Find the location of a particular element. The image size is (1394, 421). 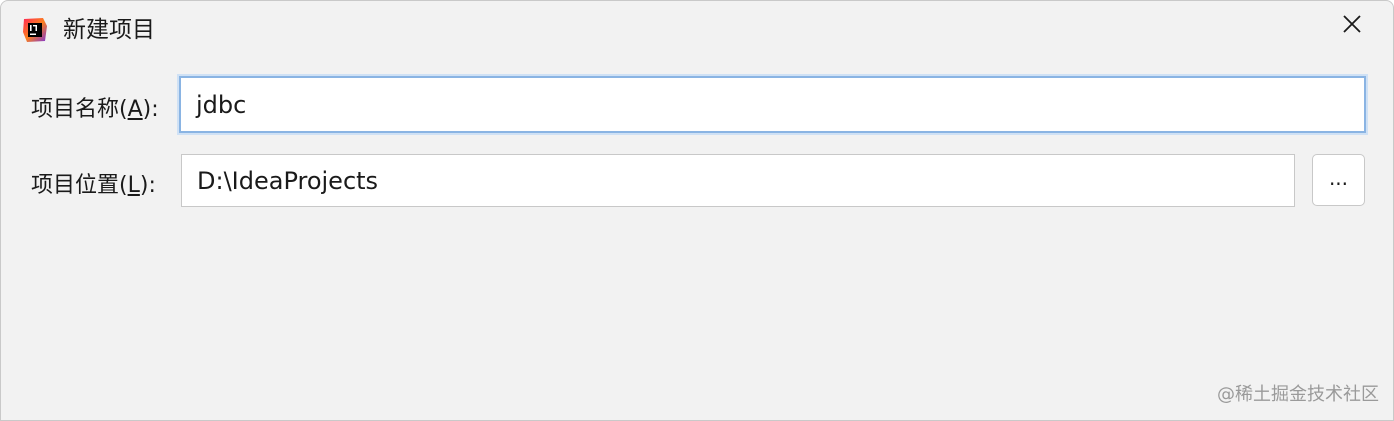

project-name-label: 项目名称(A): is located at coordinates (95, 107).